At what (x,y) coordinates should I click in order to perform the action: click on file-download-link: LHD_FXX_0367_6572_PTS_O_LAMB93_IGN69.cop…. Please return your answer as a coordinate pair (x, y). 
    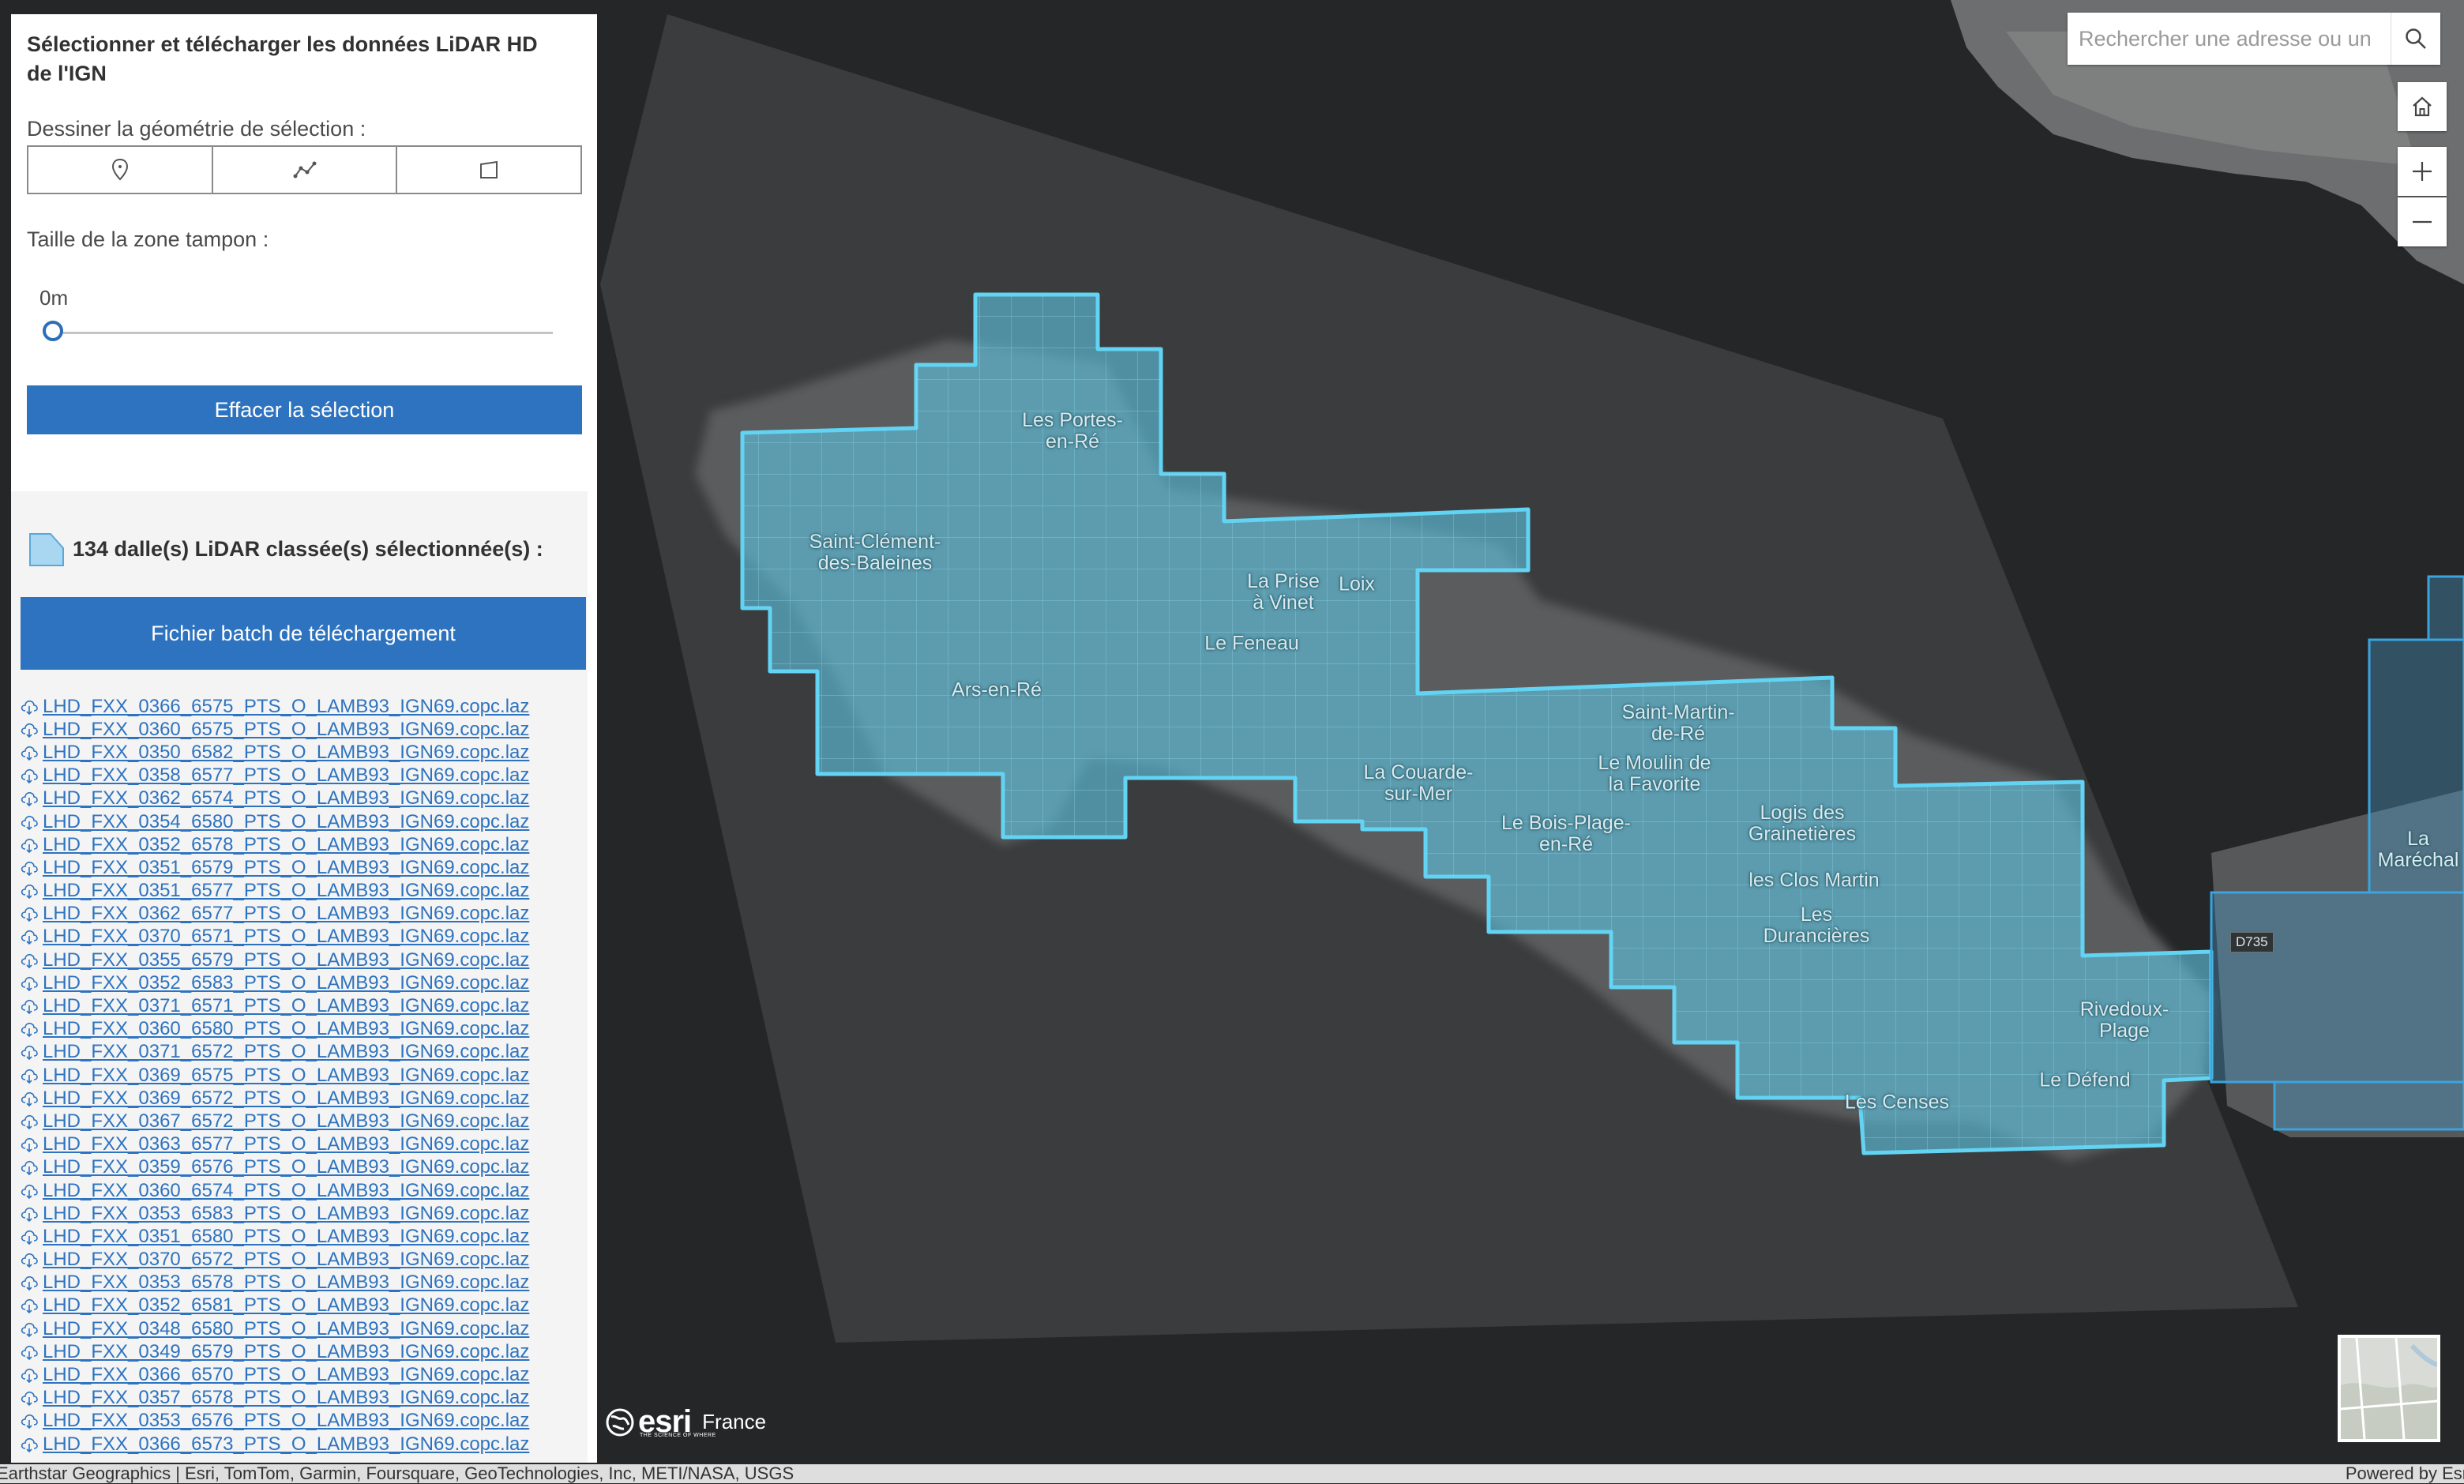
    Looking at the image, I should click on (303, 1121).